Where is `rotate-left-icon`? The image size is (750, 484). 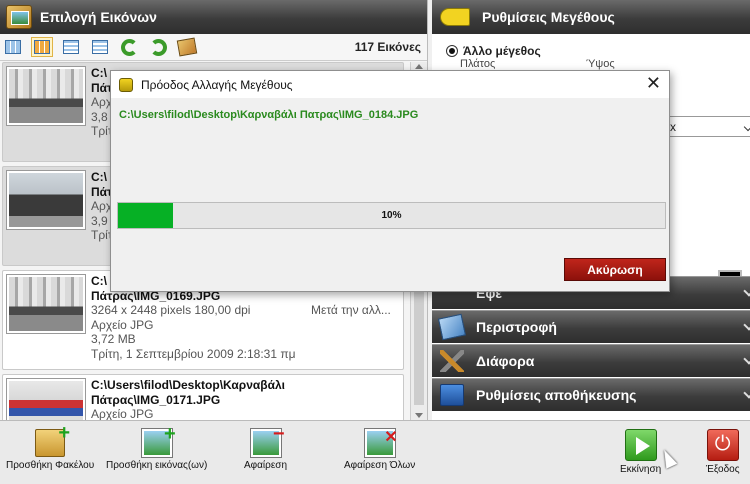 rotate-left-icon is located at coordinates (129, 47).